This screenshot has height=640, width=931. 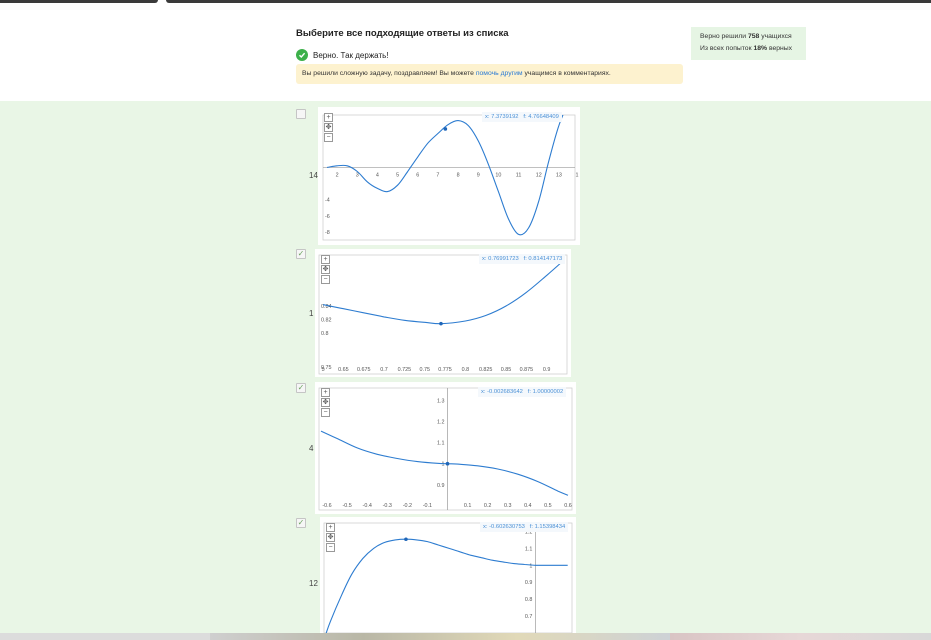 What do you see at coordinates (528, 506) in the screenshot?
I see `x-tick-label: 0.4` at bounding box center [528, 506].